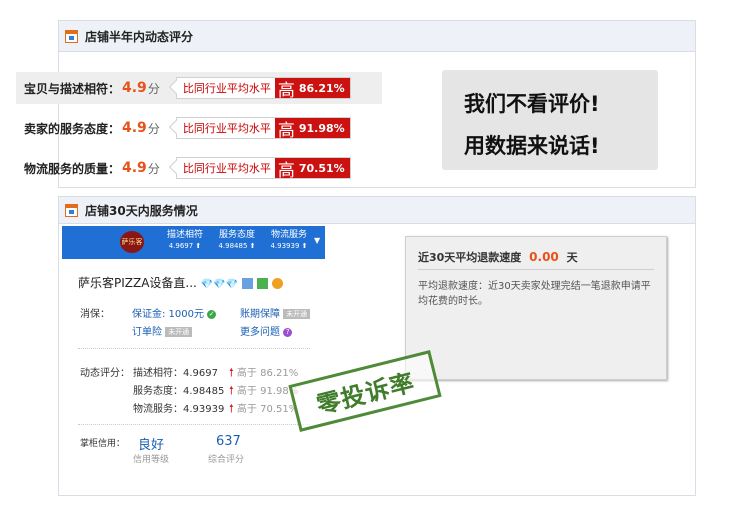 The image size is (750, 510). What do you see at coordinates (151, 460) in the screenshot?
I see `credit-level-label: 信用等级` at bounding box center [151, 460].